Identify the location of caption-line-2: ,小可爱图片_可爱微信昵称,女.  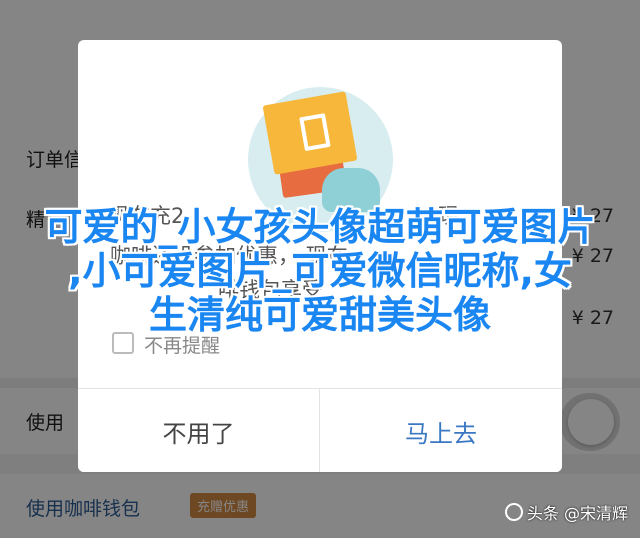
(320, 271).